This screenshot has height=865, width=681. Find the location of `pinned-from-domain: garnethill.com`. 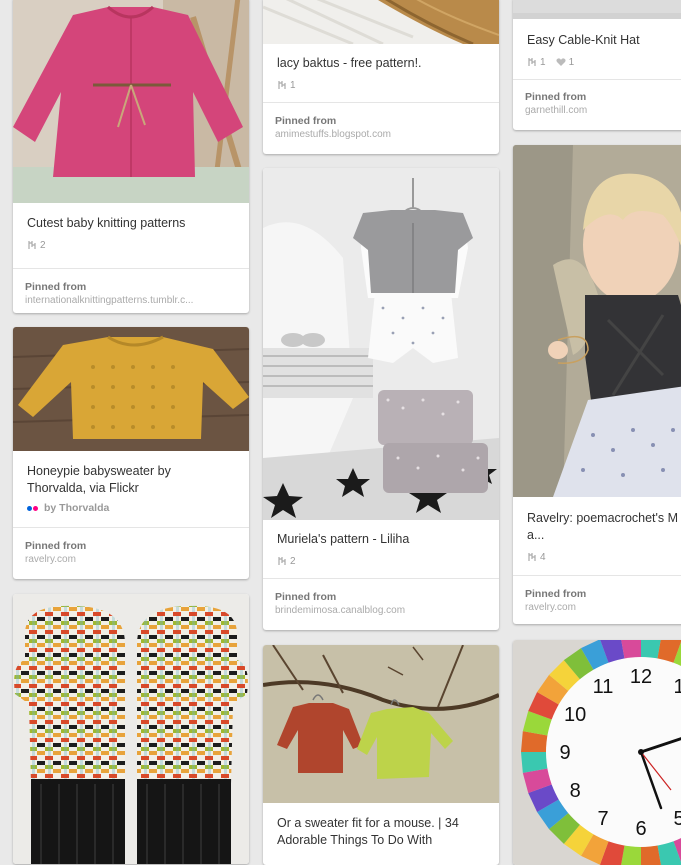

pinned-from-domain: garnethill.com is located at coordinates (603, 111).